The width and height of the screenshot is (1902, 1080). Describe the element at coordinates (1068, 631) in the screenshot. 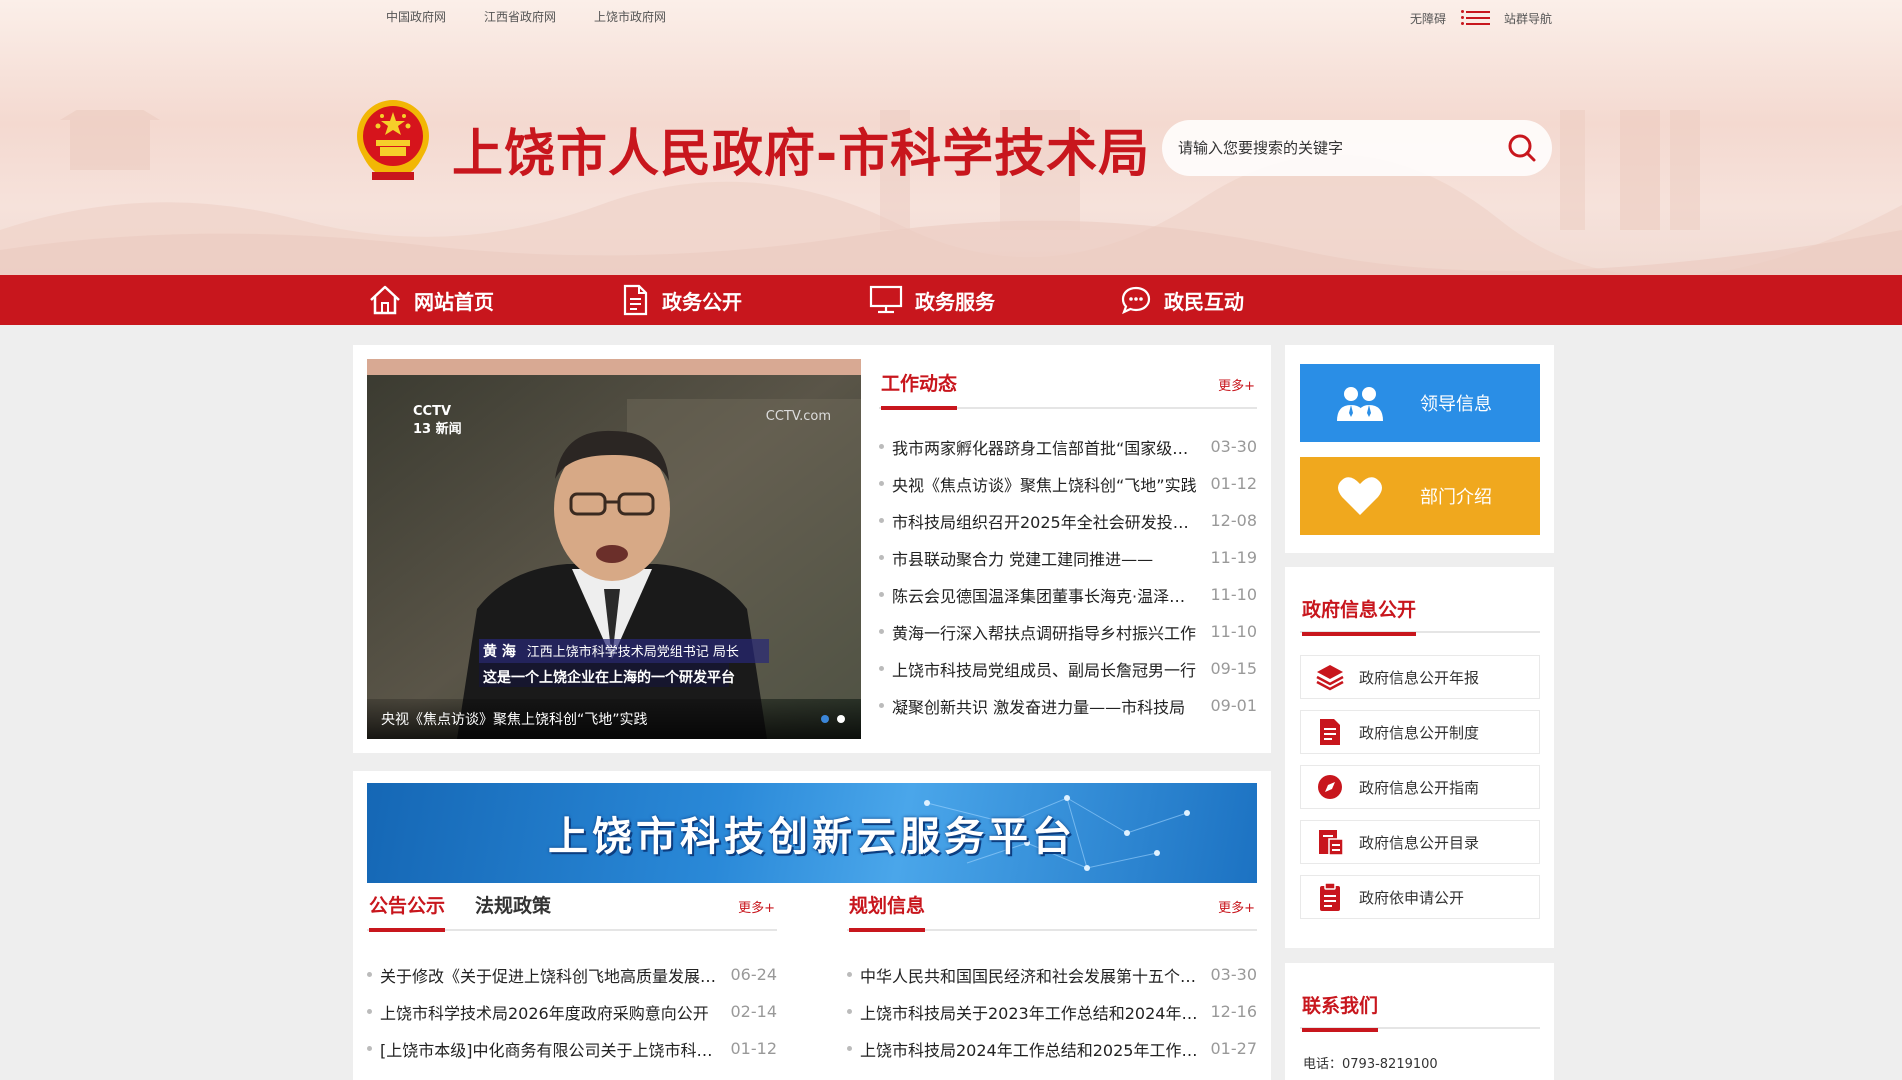

I see `list-item: 黄海一行深入帮扶点调研指导乡村振兴工作 11-10` at that location.